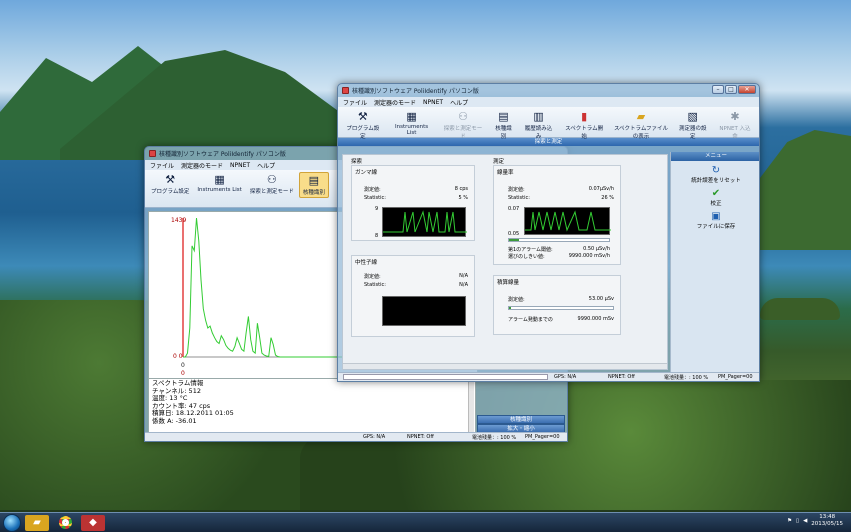 This screenshot has height=532, width=851. Describe the element at coordinates (693, 133) in the screenshot. I see `device-settings-label: 測定器の設定` at that location.